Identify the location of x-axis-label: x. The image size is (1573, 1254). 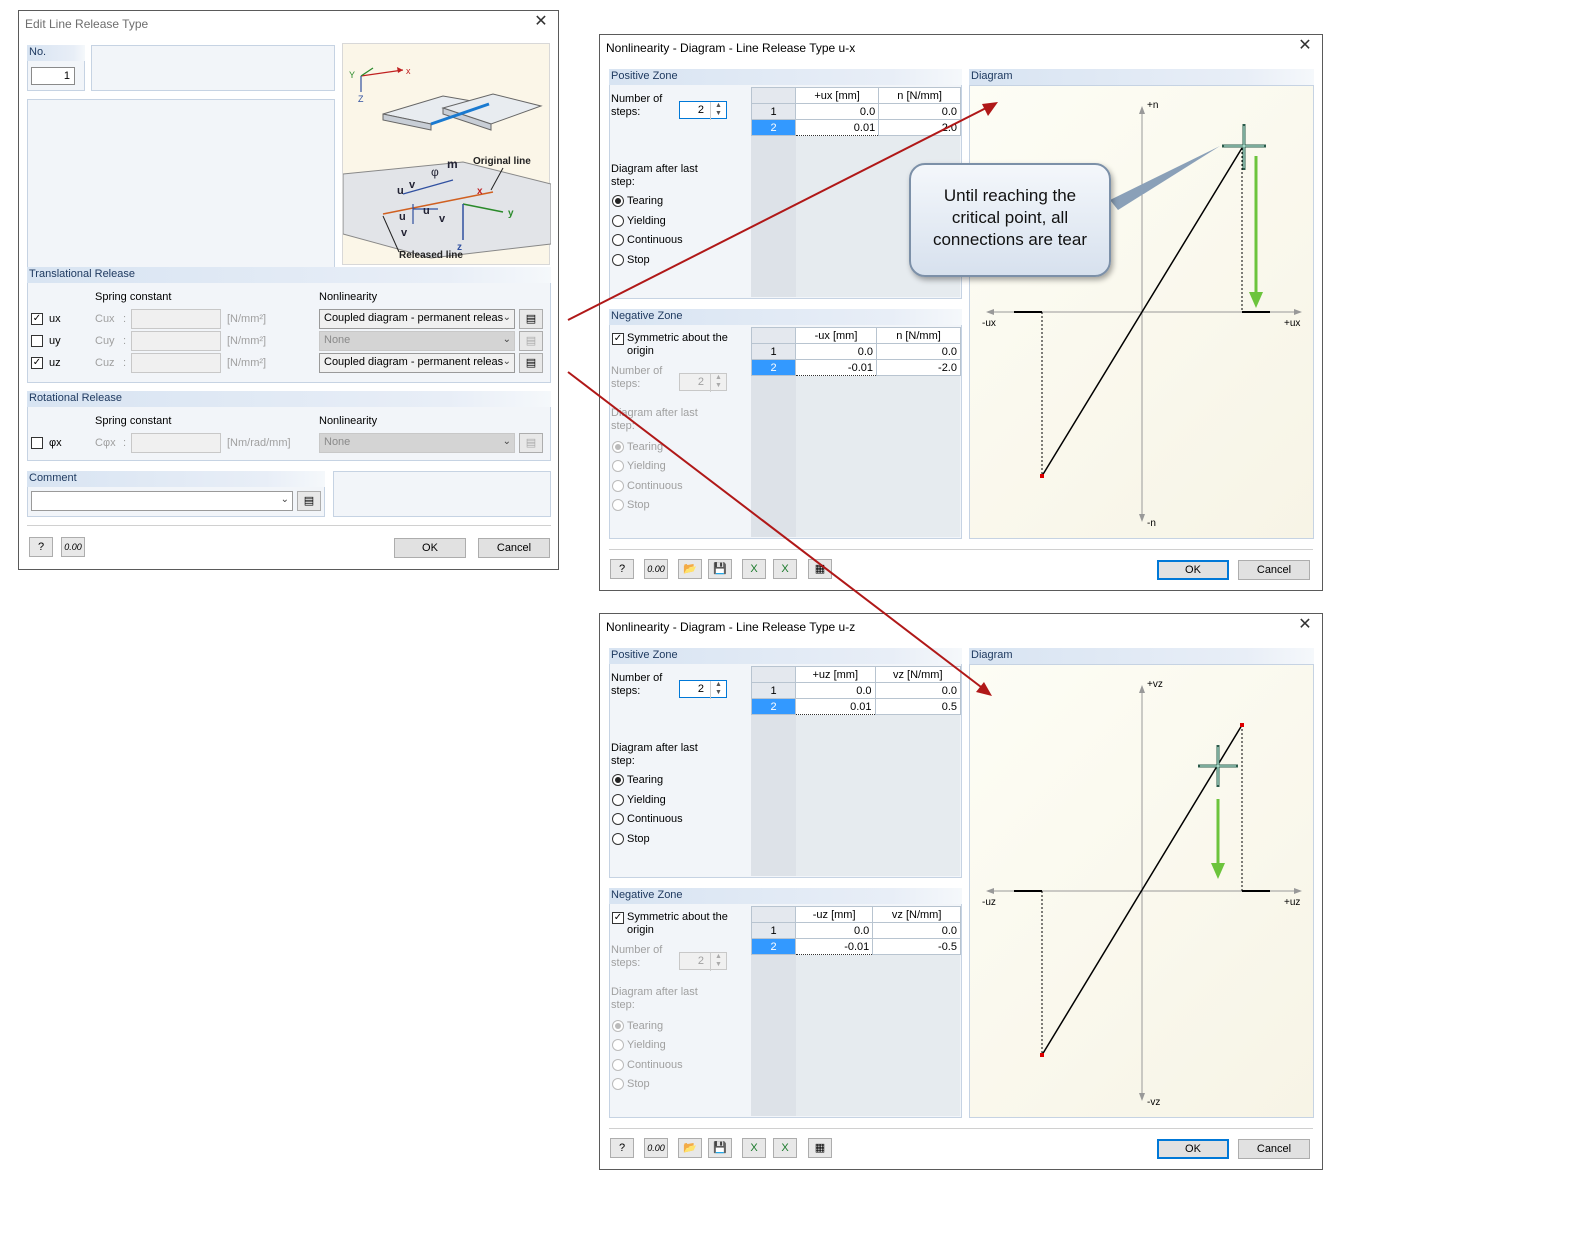
(408, 71).